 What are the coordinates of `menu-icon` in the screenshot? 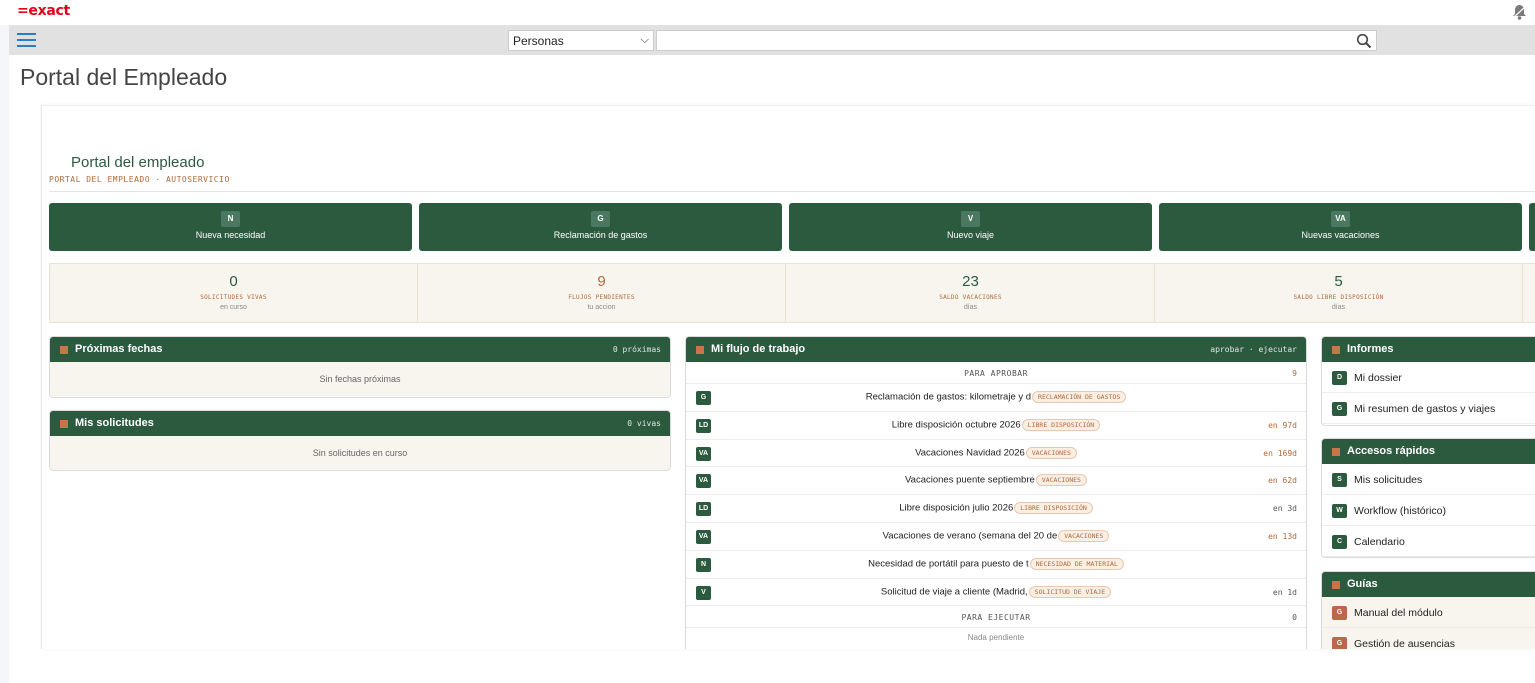 It's located at (26, 40).